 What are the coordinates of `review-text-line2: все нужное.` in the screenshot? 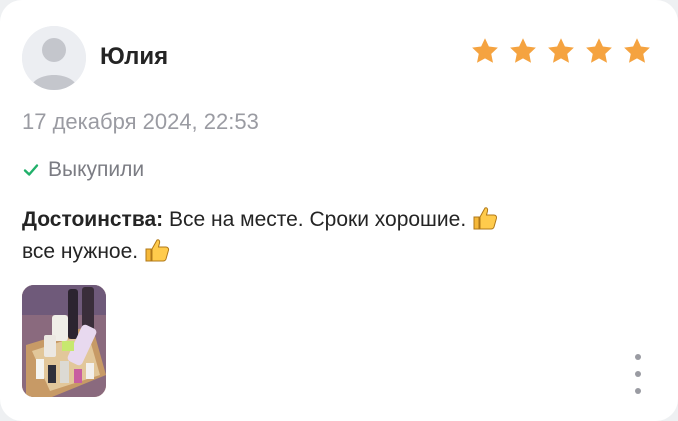 It's located at (80, 251).